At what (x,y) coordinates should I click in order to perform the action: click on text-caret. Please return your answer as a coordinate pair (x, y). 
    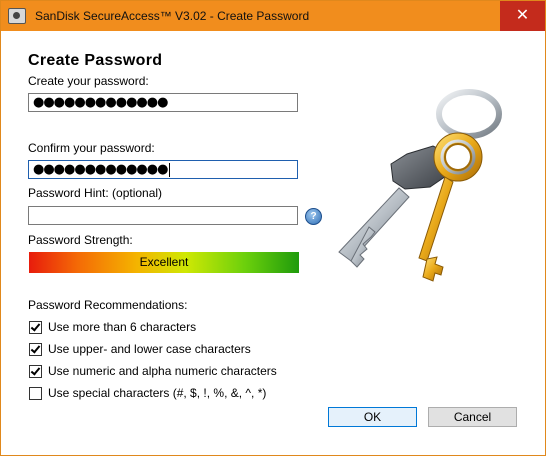
    Looking at the image, I should click on (170, 169).